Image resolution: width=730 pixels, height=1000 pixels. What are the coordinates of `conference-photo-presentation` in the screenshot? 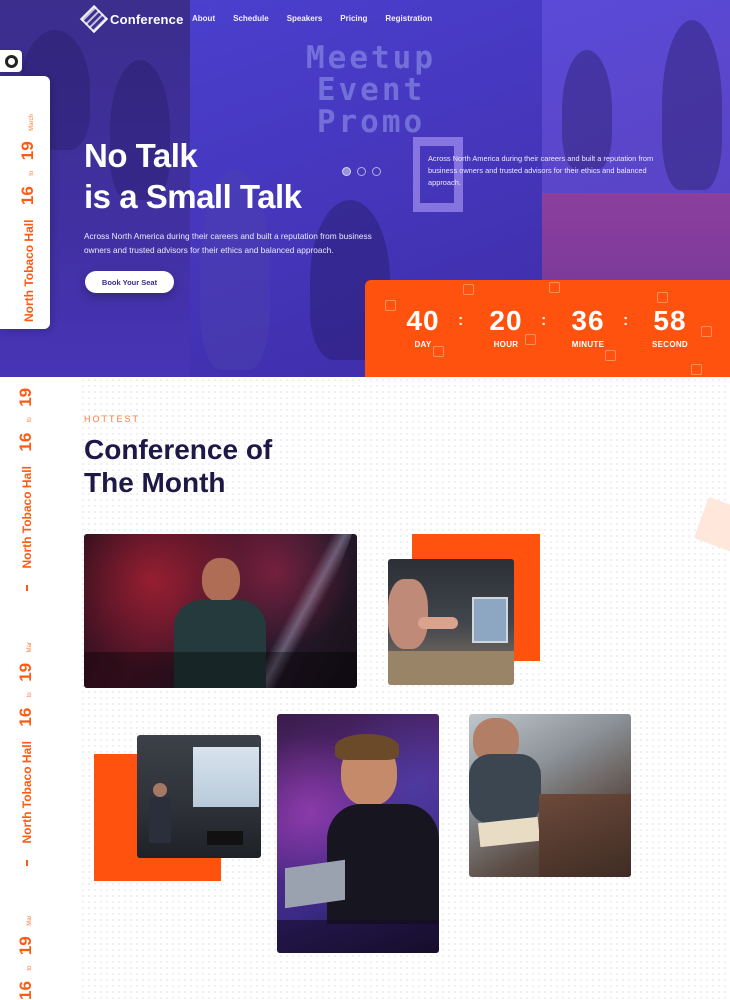 It's located at (199, 796).